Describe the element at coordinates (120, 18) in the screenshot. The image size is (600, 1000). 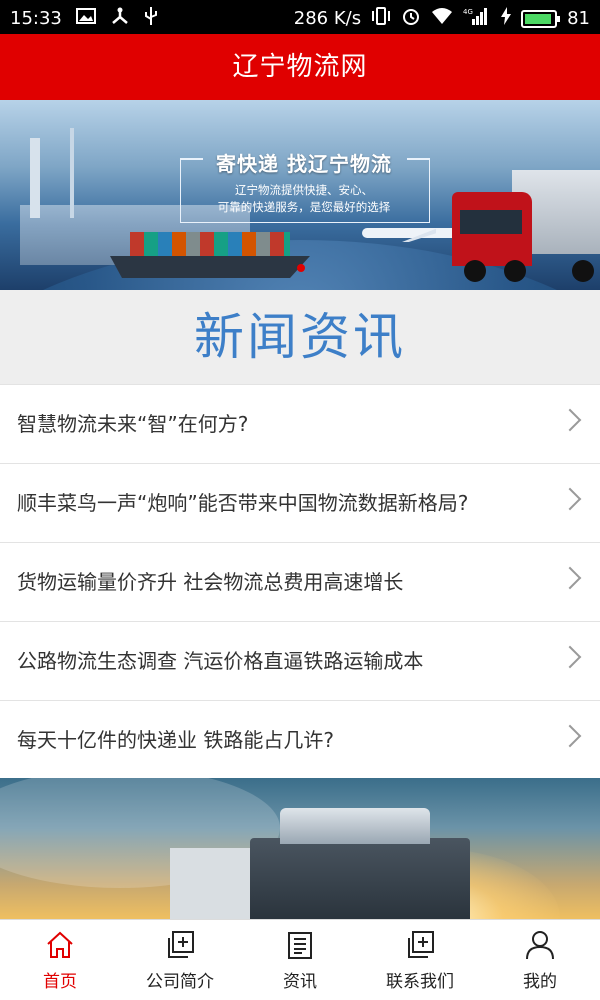
I see `usb-debug-icon` at that location.